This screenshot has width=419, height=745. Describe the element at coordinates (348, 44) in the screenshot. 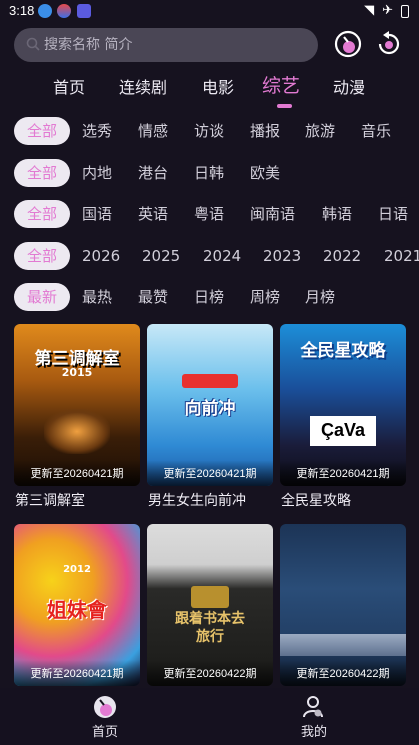

I see `history-ring-icon` at that location.